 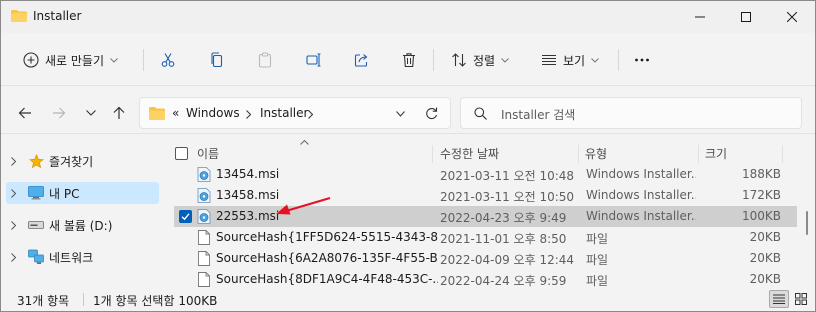 I want to click on sort-button: 정렬, so click(x=480, y=60).